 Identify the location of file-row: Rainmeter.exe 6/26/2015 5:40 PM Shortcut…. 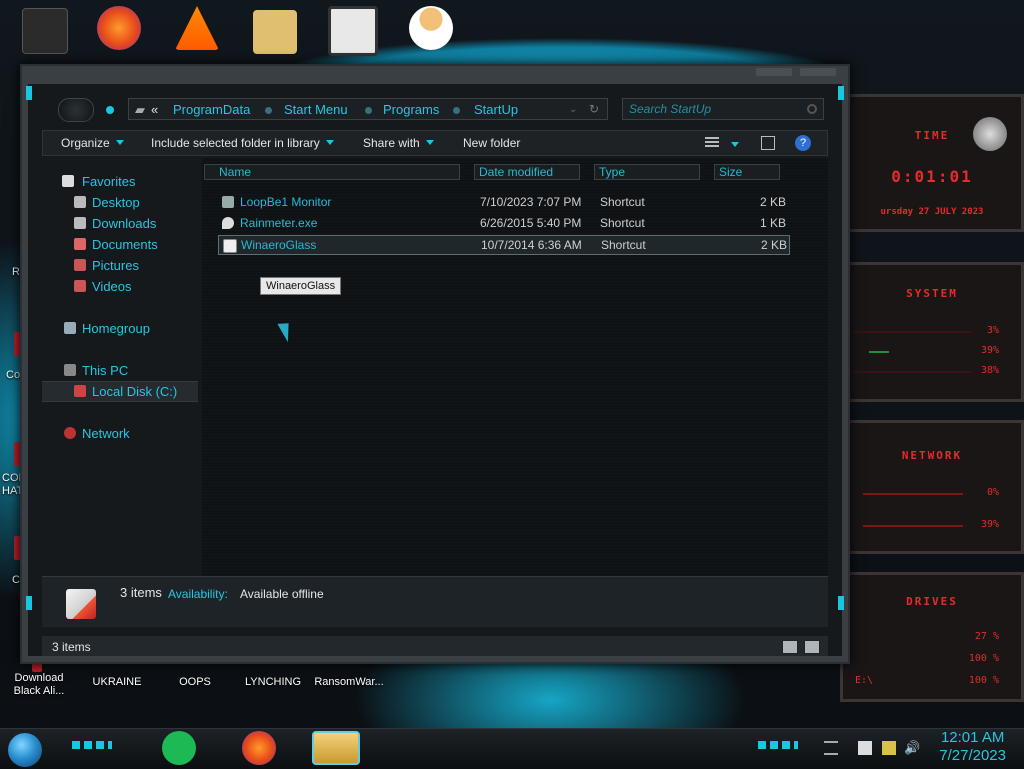
(503, 223).